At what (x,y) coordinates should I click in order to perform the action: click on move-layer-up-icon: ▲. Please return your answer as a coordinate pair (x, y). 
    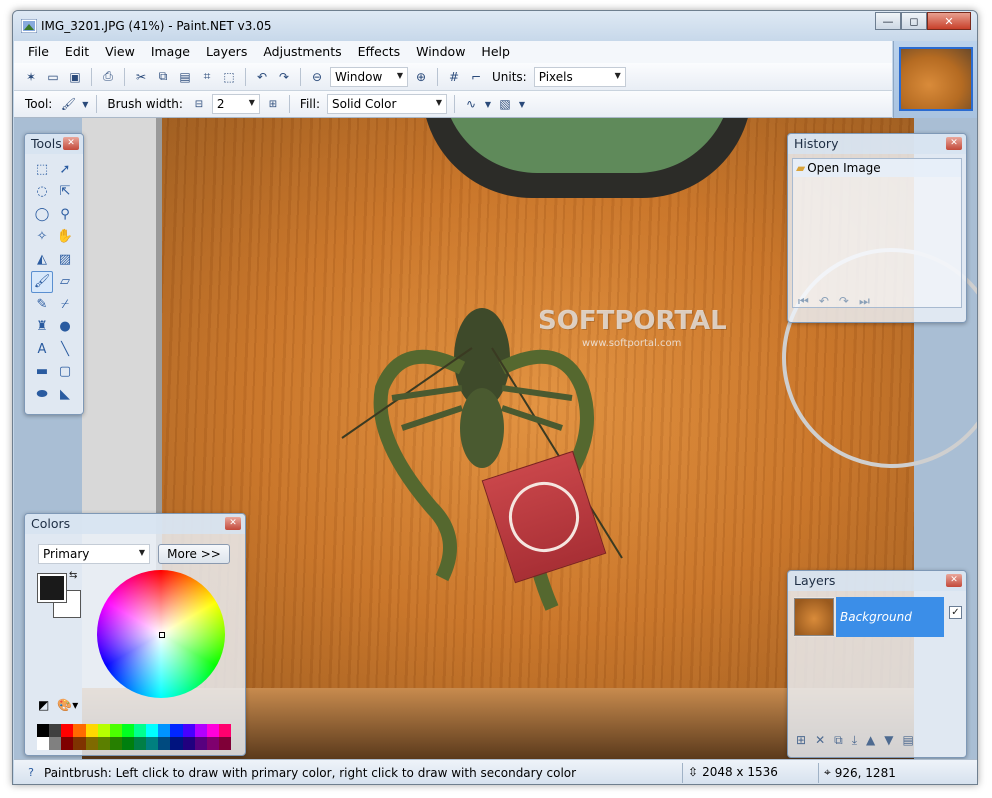
    Looking at the image, I should click on (870, 740).